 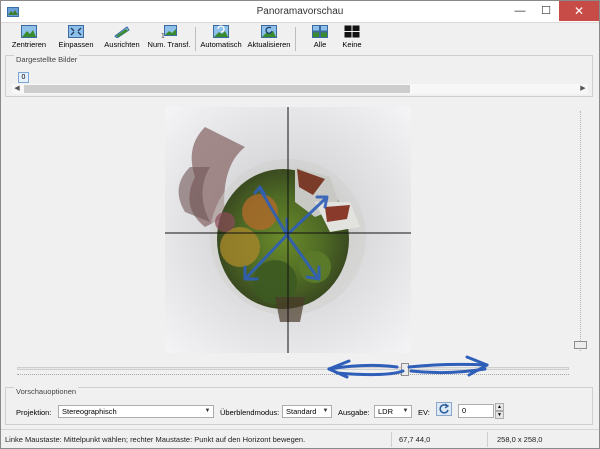 I want to click on straighten-button: Ausrichten, so click(x=122, y=39).